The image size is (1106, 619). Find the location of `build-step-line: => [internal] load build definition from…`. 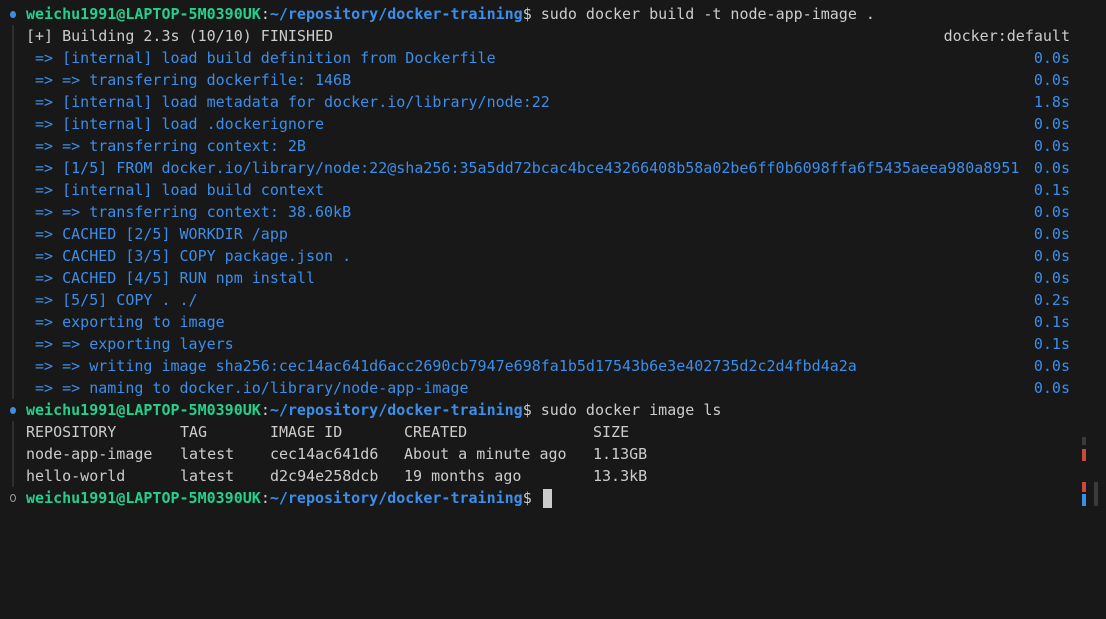

build-step-line: => [internal] load build definition from… is located at coordinates (539, 58).